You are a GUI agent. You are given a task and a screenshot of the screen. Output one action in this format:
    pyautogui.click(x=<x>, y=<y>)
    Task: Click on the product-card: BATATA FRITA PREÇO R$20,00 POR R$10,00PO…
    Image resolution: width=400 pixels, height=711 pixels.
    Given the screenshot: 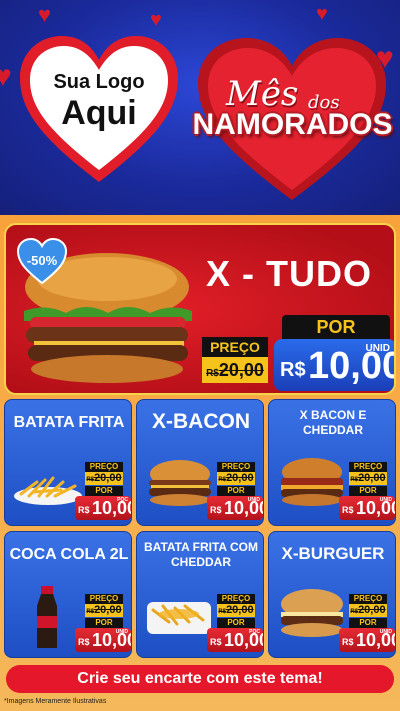 What is the action you would take?
    pyautogui.click(x=68, y=462)
    